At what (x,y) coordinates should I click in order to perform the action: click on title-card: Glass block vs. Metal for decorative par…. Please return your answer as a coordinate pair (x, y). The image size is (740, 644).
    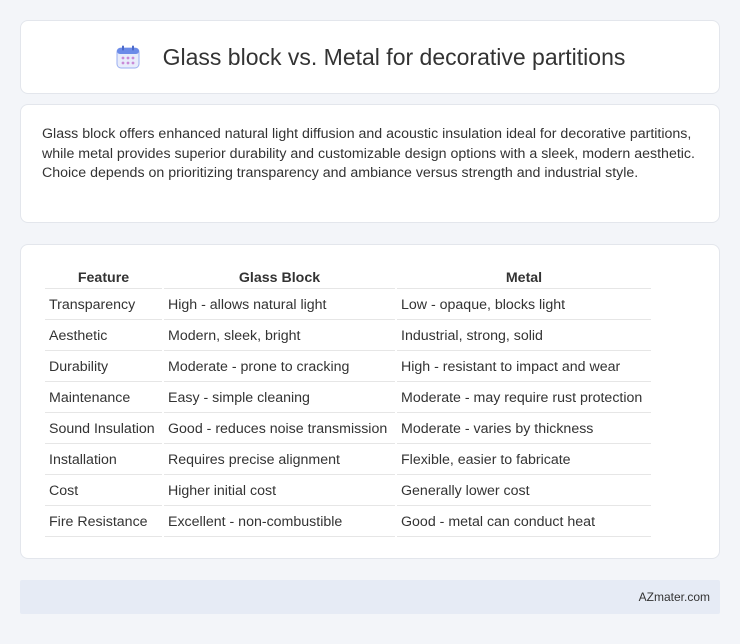
    Looking at the image, I should click on (370, 57).